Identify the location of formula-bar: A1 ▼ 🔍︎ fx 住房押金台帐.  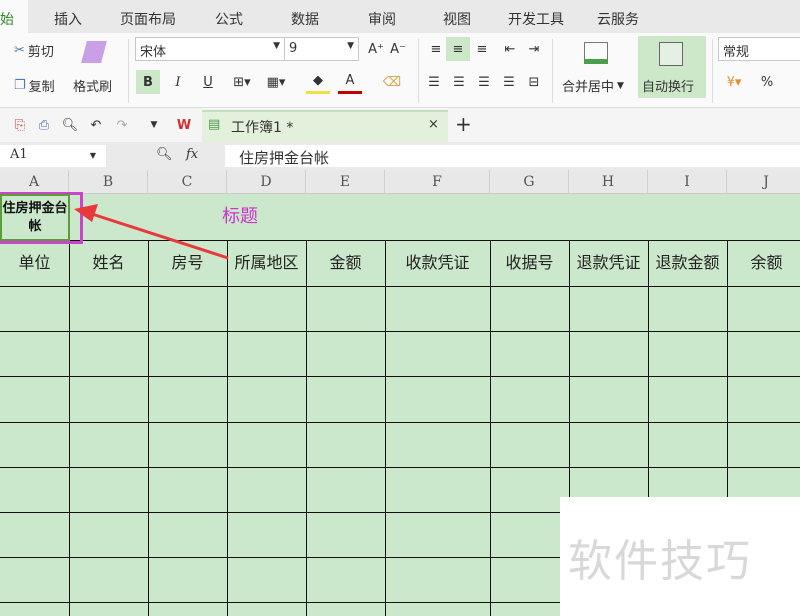
(400, 156).